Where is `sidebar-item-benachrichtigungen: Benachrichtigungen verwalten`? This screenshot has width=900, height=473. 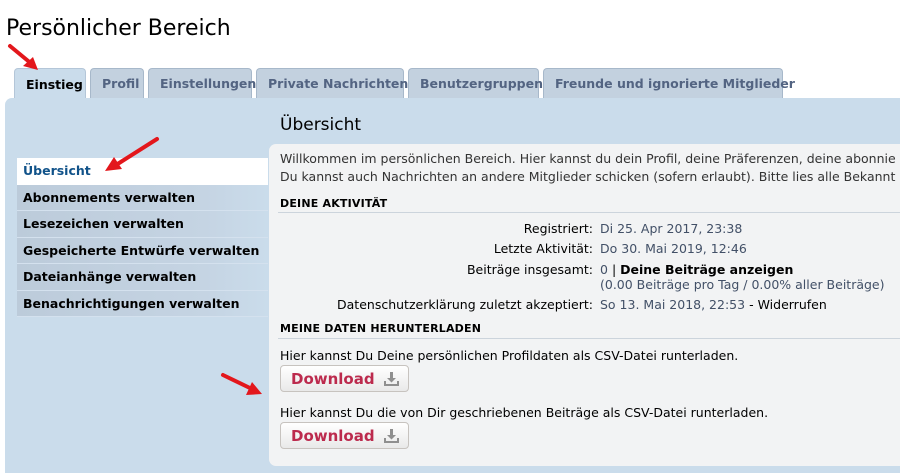
sidebar-item-benachrichtigungen: Benachrichtigungen verwalten is located at coordinates (142, 303).